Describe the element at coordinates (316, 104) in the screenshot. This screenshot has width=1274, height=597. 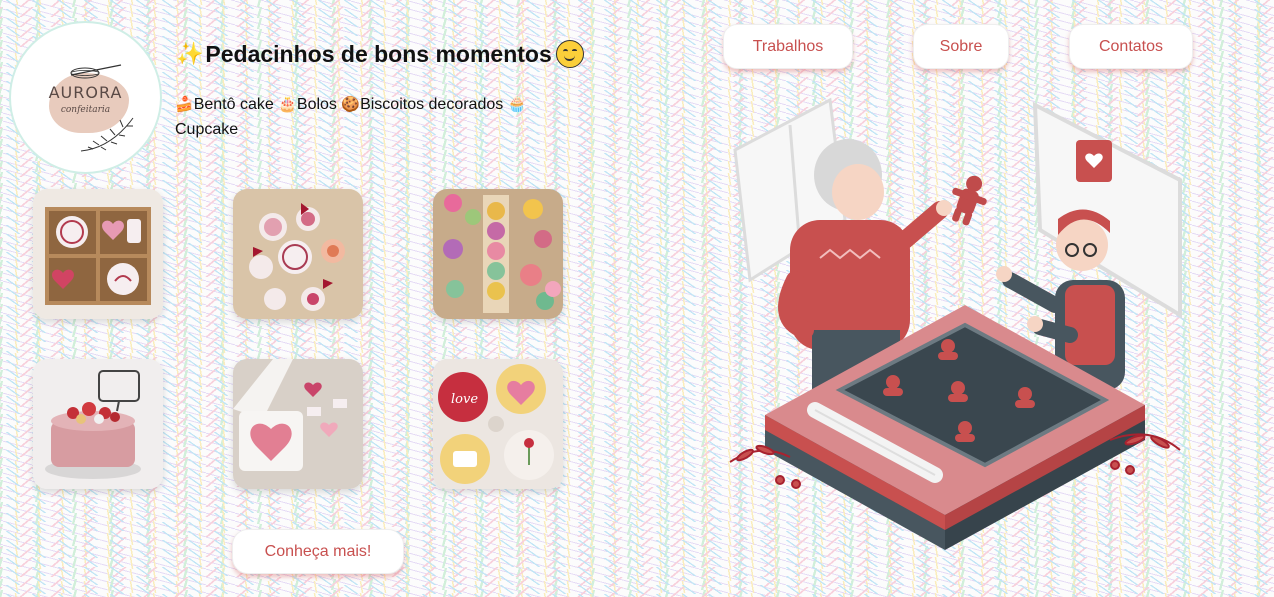
I see `category-label: Bolos` at that location.